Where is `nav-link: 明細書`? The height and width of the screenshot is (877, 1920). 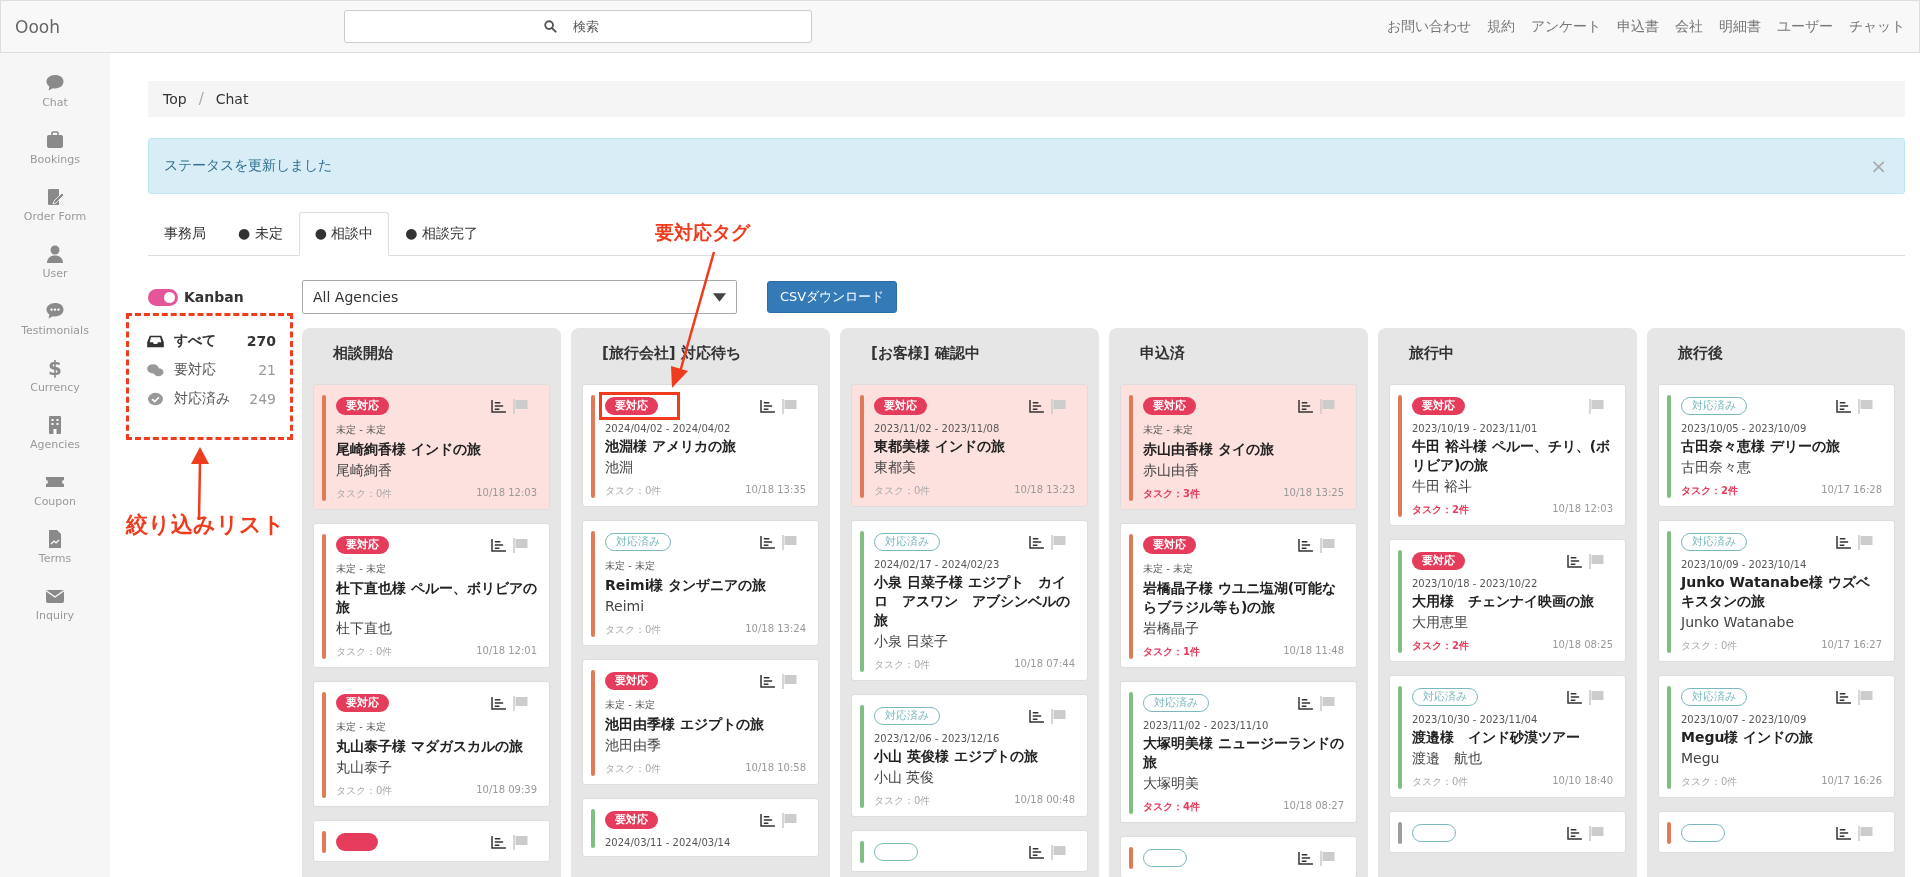 nav-link: 明細書 is located at coordinates (1740, 26).